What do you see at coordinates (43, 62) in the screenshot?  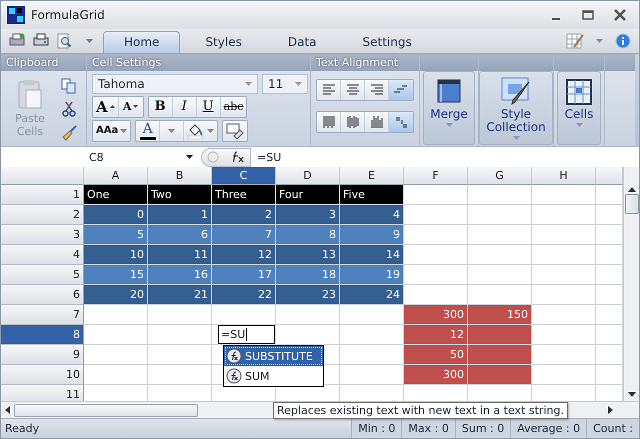 I see `group-title: Clipboard` at bounding box center [43, 62].